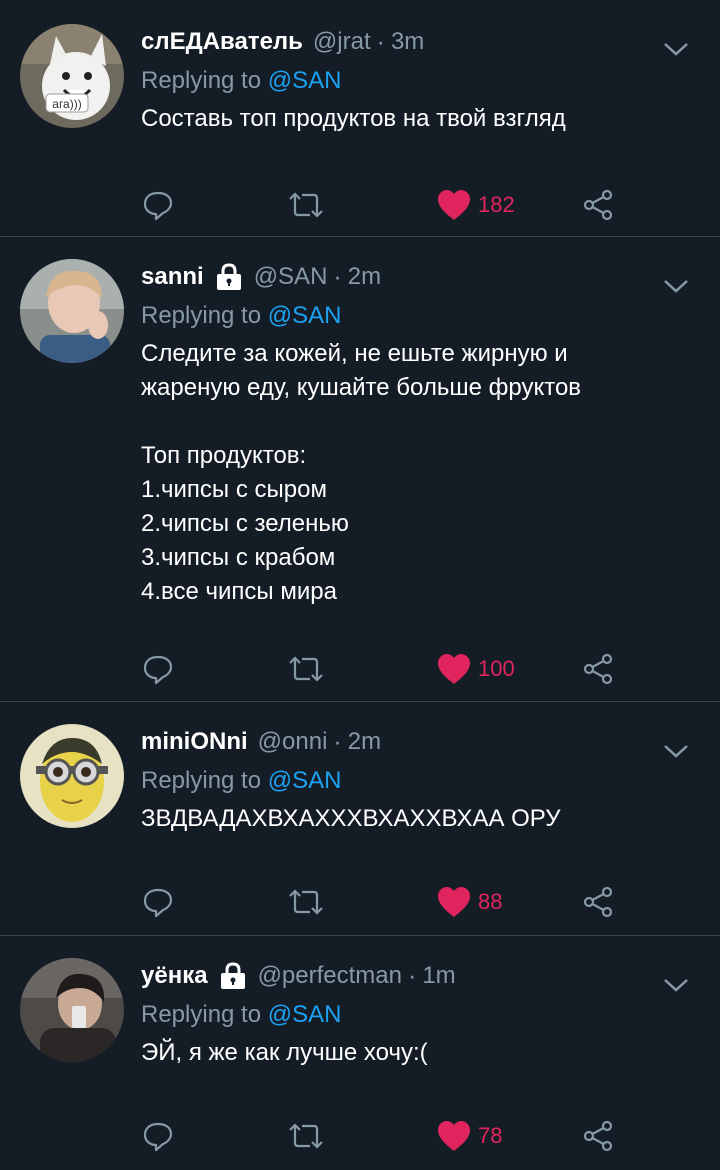 This screenshot has width=720, height=1170. What do you see at coordinates (353, 118) in the screenshot?
I see `tweet-text: Составь топ продуктов на твой взгляд` at bounding box center [353, 118].